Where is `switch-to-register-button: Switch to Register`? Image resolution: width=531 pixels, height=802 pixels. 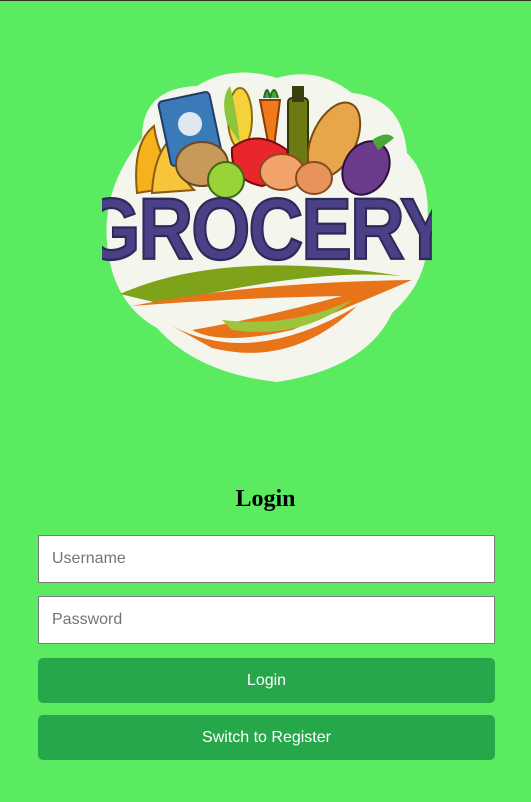 switch-to-register-button: Switch to Register is located at coordinates (266, 737).